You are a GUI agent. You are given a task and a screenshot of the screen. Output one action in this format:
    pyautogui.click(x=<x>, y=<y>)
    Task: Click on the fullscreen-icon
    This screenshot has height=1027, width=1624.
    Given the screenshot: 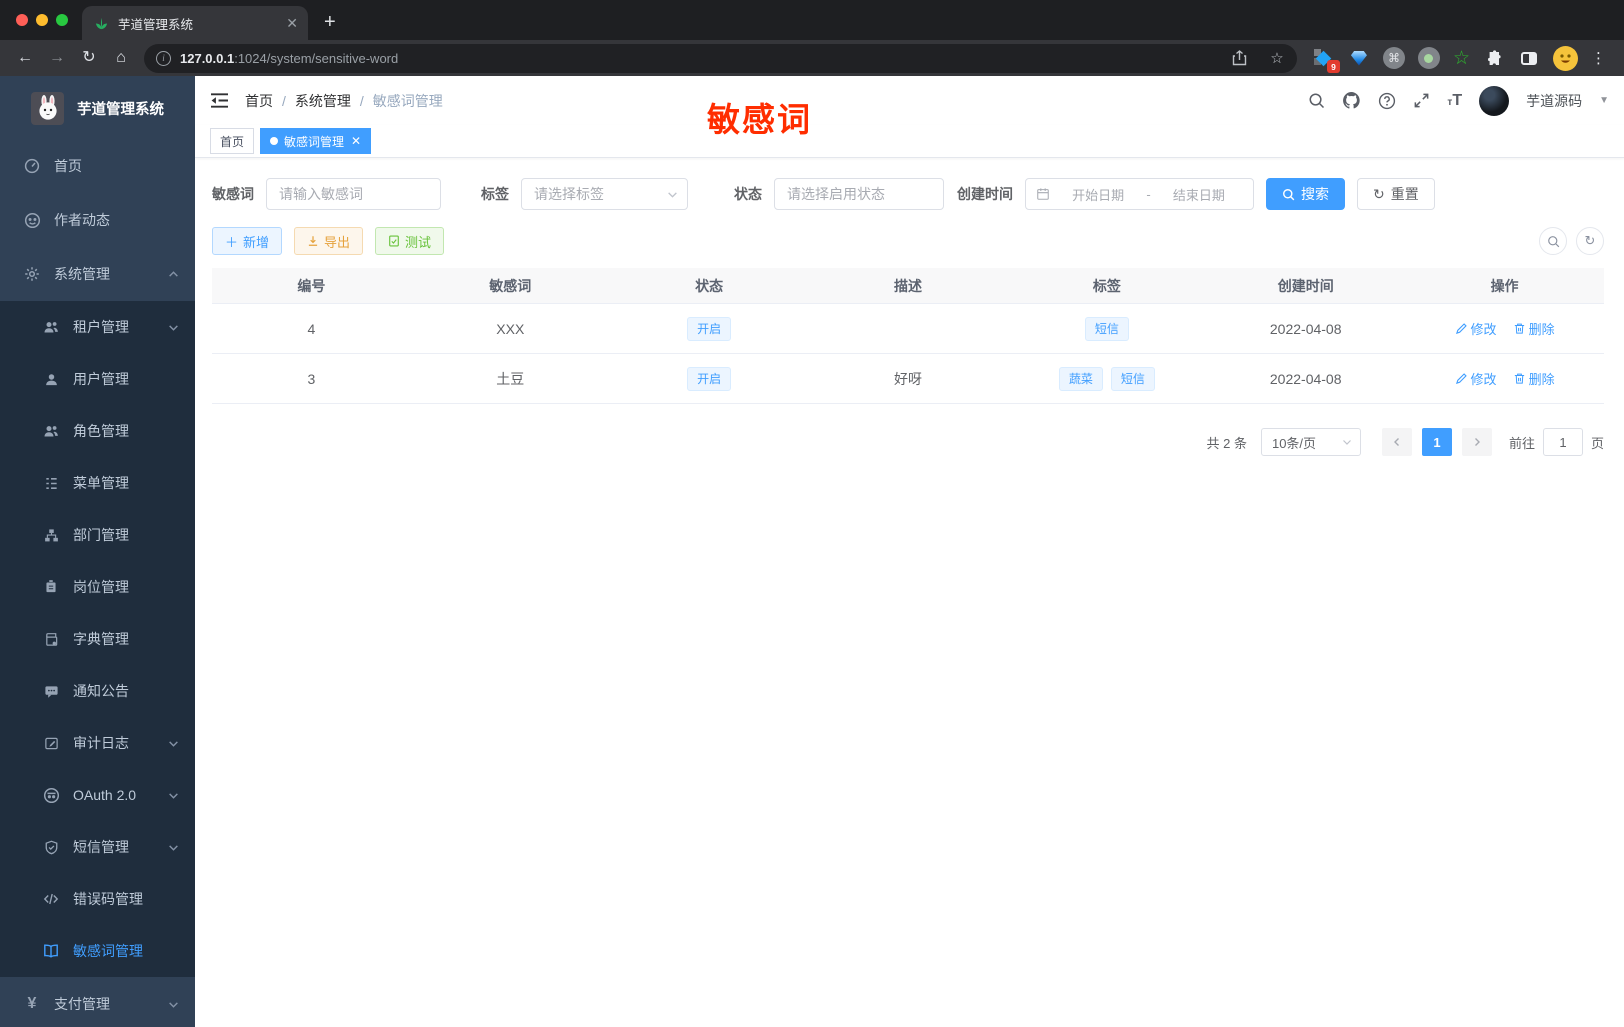 What is the action you would take?
    pyautogui.click(x=1421, y=100)
    